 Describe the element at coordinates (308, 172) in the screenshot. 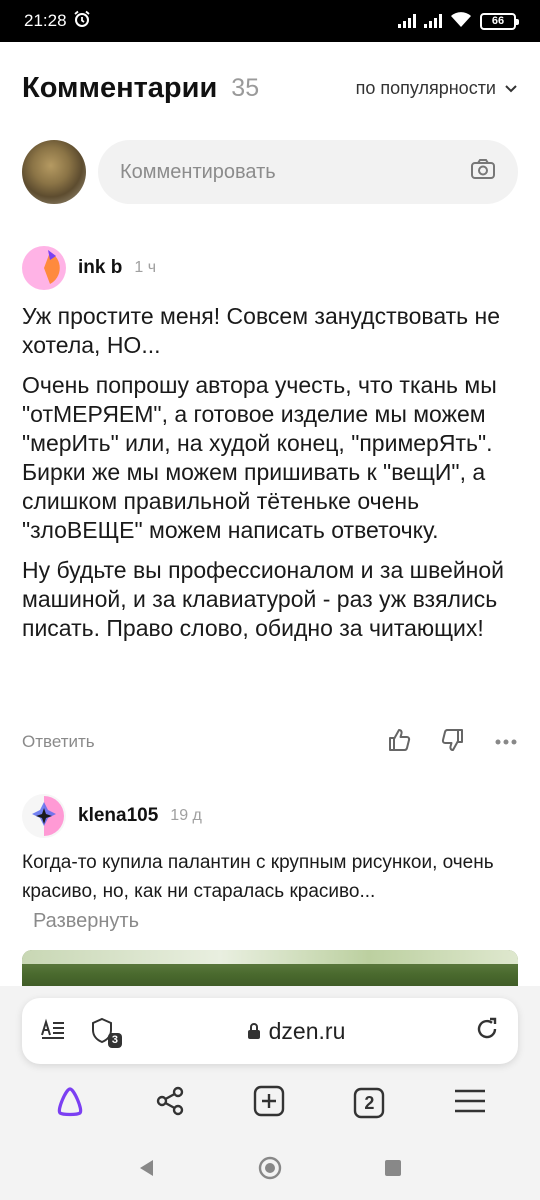

I see `comment-input: Комментировать` at that location.